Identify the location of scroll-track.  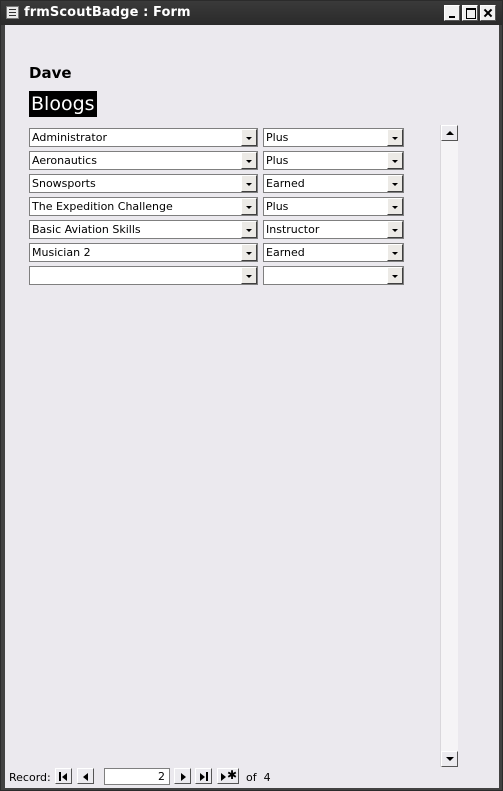
(449, 446).